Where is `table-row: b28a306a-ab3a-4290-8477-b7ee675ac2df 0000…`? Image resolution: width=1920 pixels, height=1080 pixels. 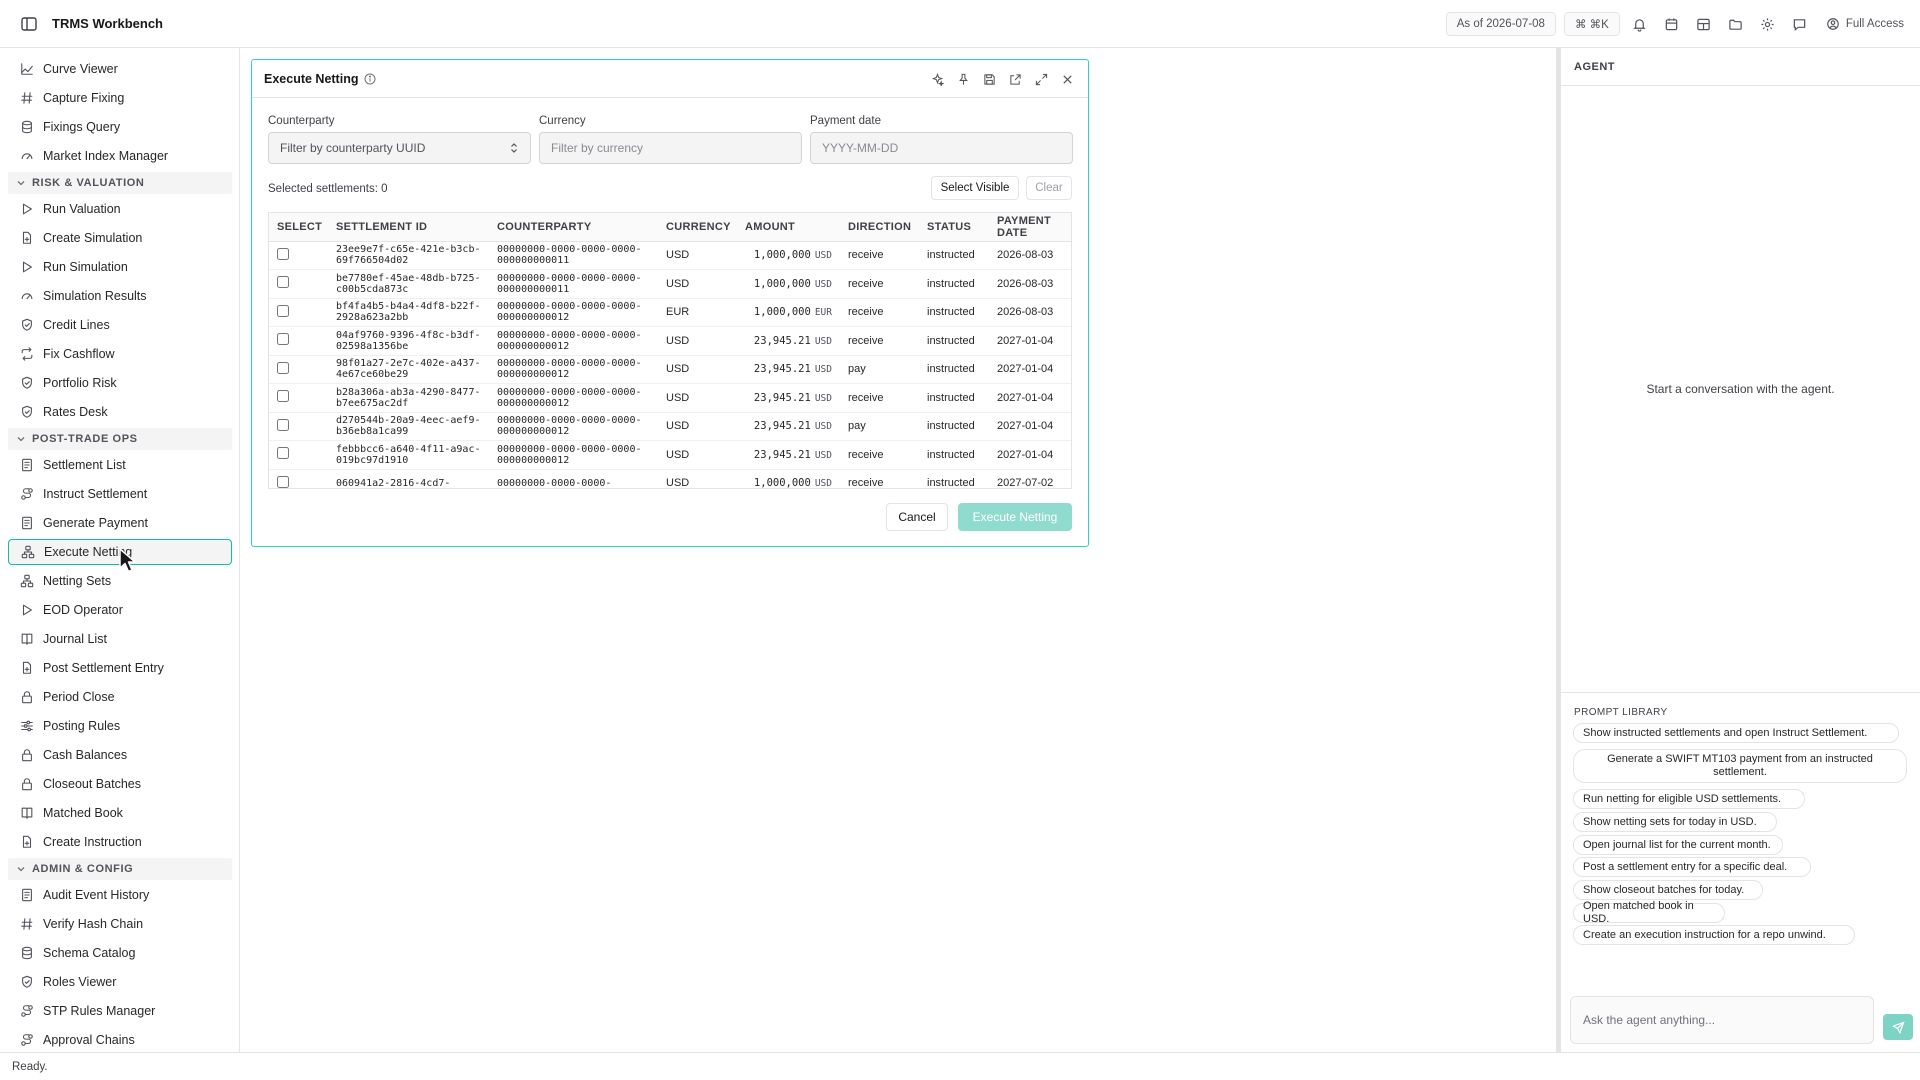 table-row: b28a306a-ab3a-4290-8477-b7ee675ac2df 0000… is located at coordinates (670, 398).